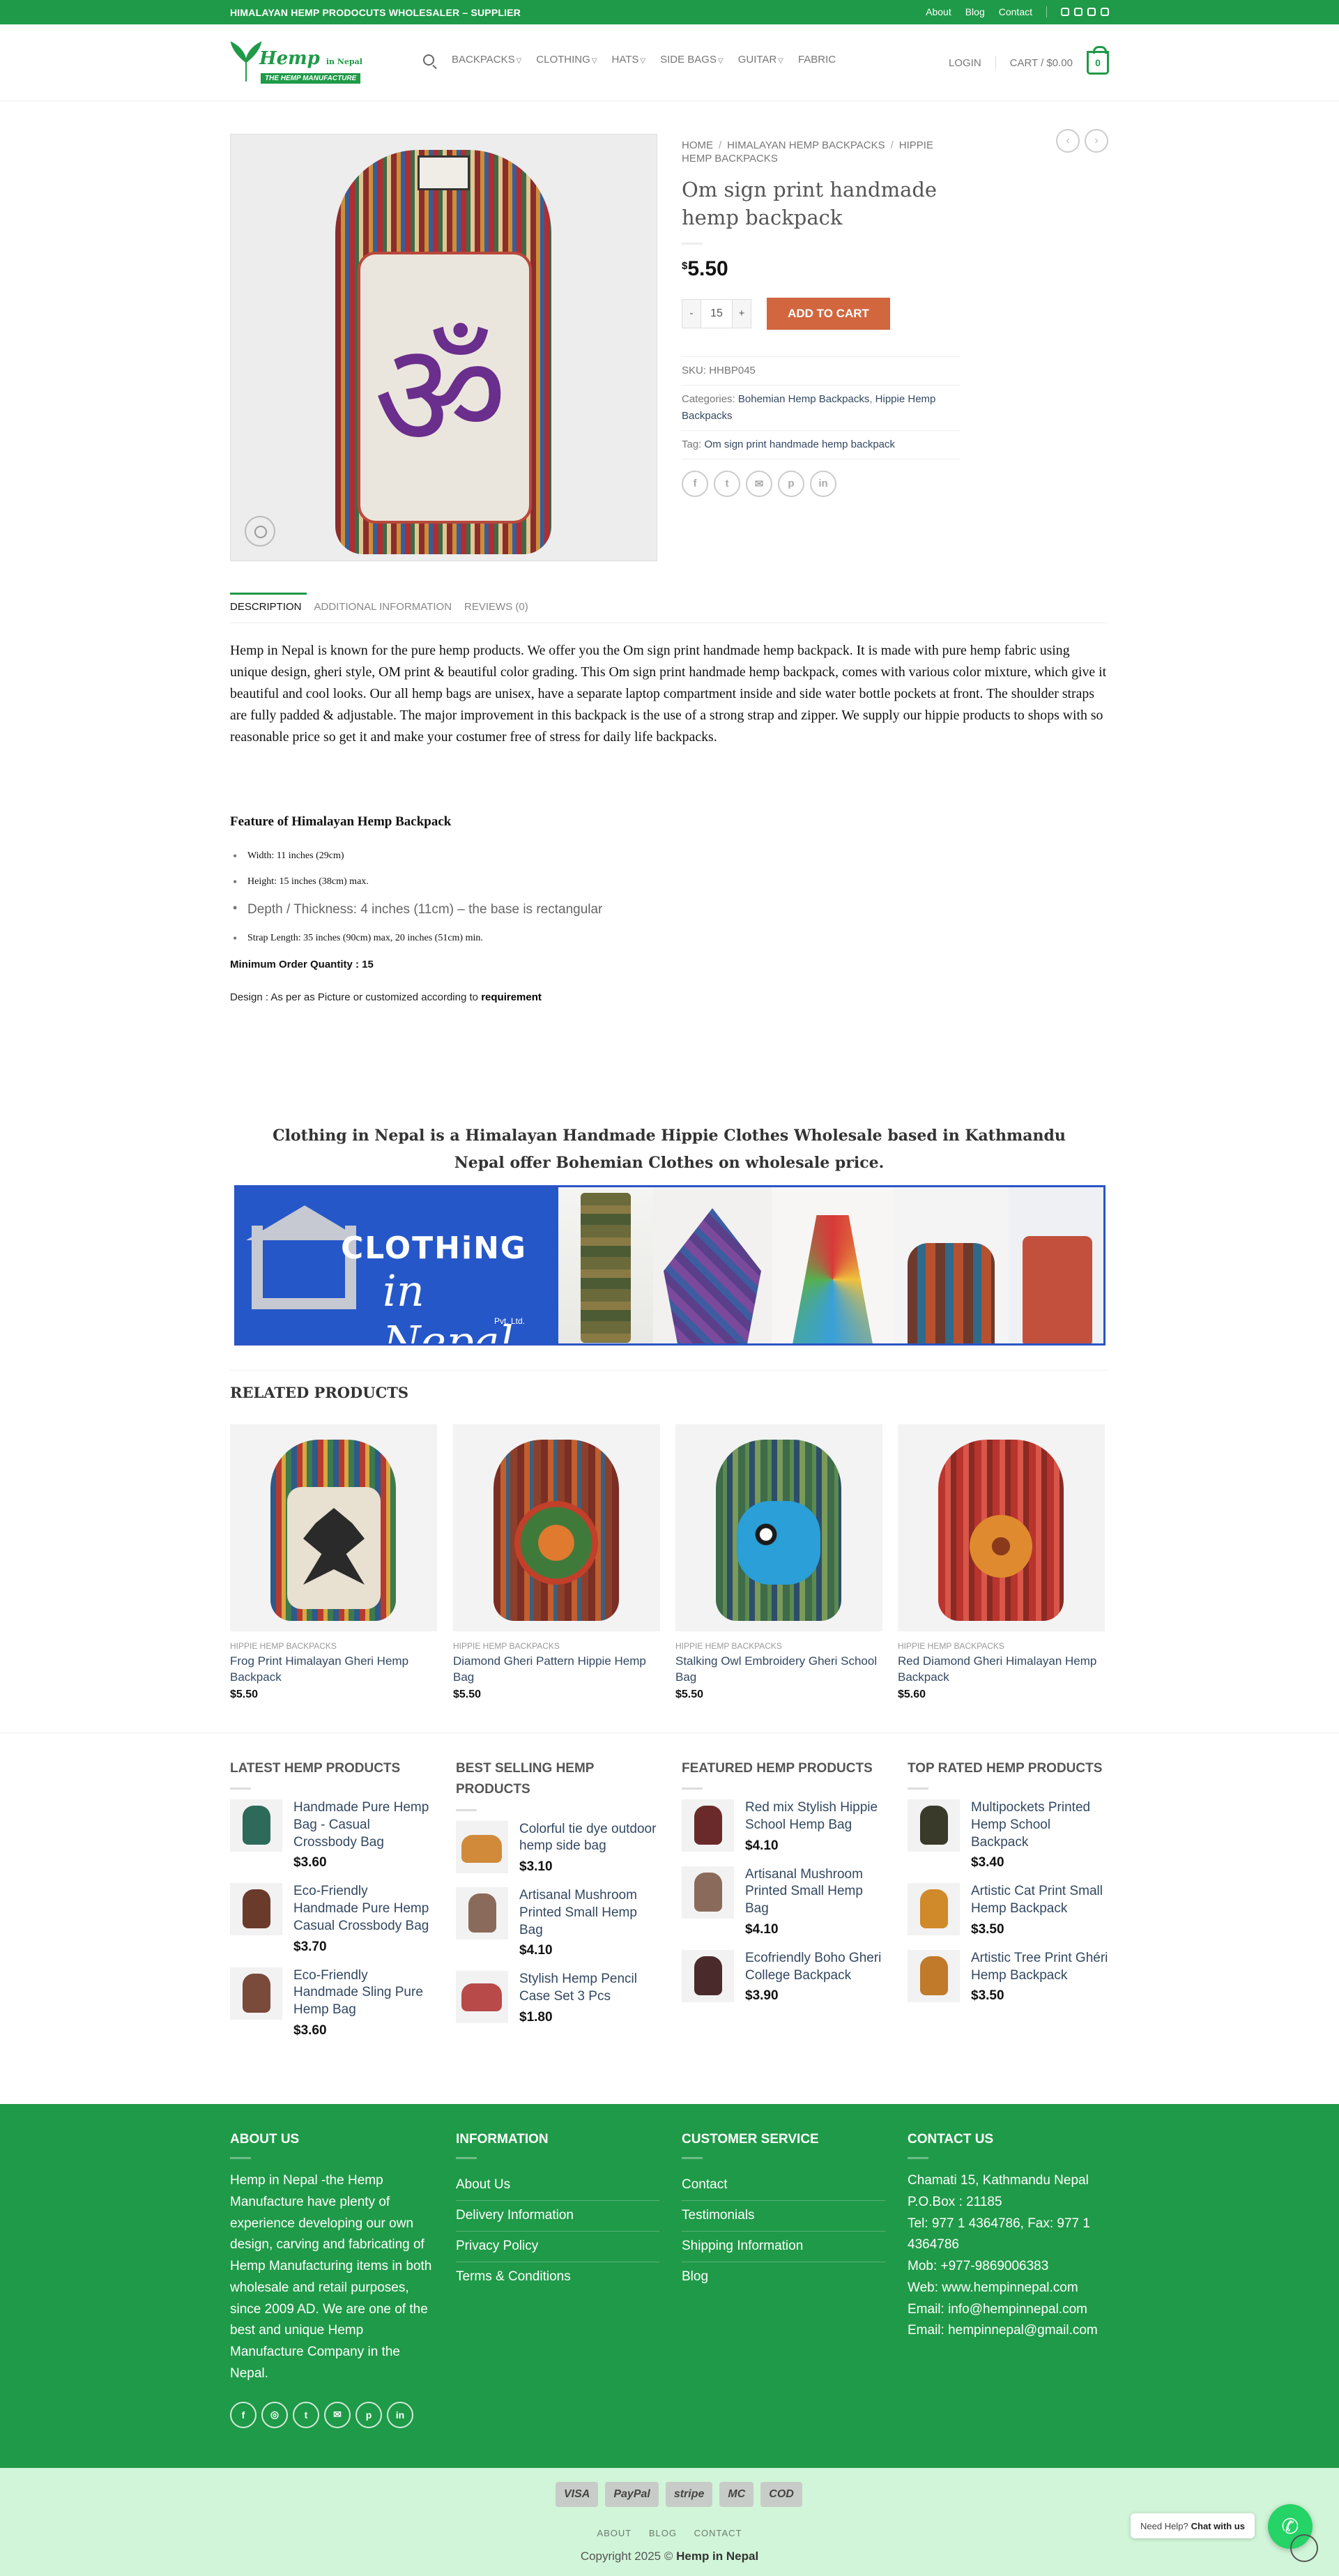  Describe the element at coordinates (806, 145) in the screenshot. I see `breadcrumb-himalayan-hemp-backpacks: HIMALAYAN HEMP BACKPACKS` at that location.